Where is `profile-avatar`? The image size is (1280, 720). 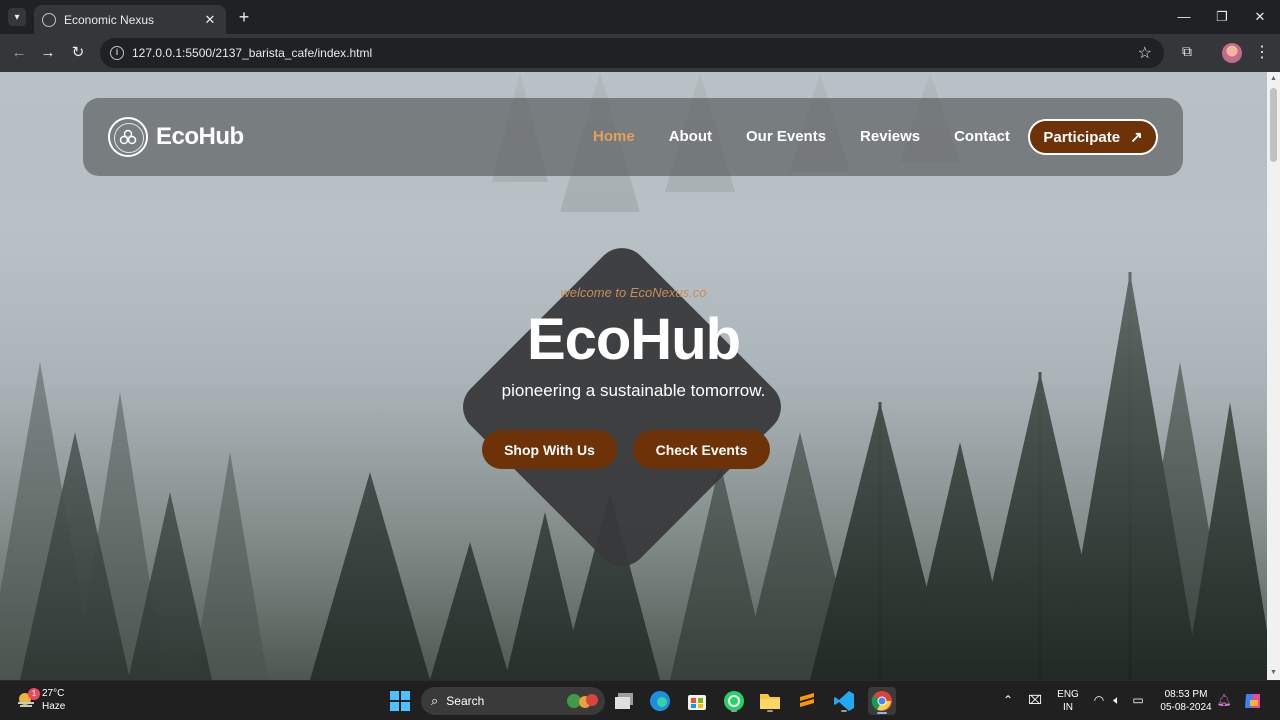
profile-avatar is located at coordinates (1232, 53).